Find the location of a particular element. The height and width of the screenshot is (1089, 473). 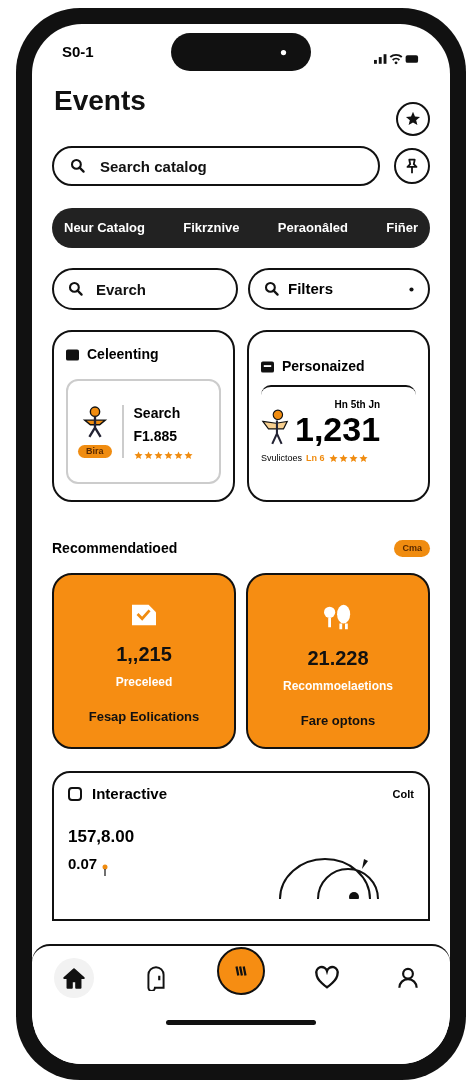

stat-value: 1,231 is located at coordinates (338, 429).